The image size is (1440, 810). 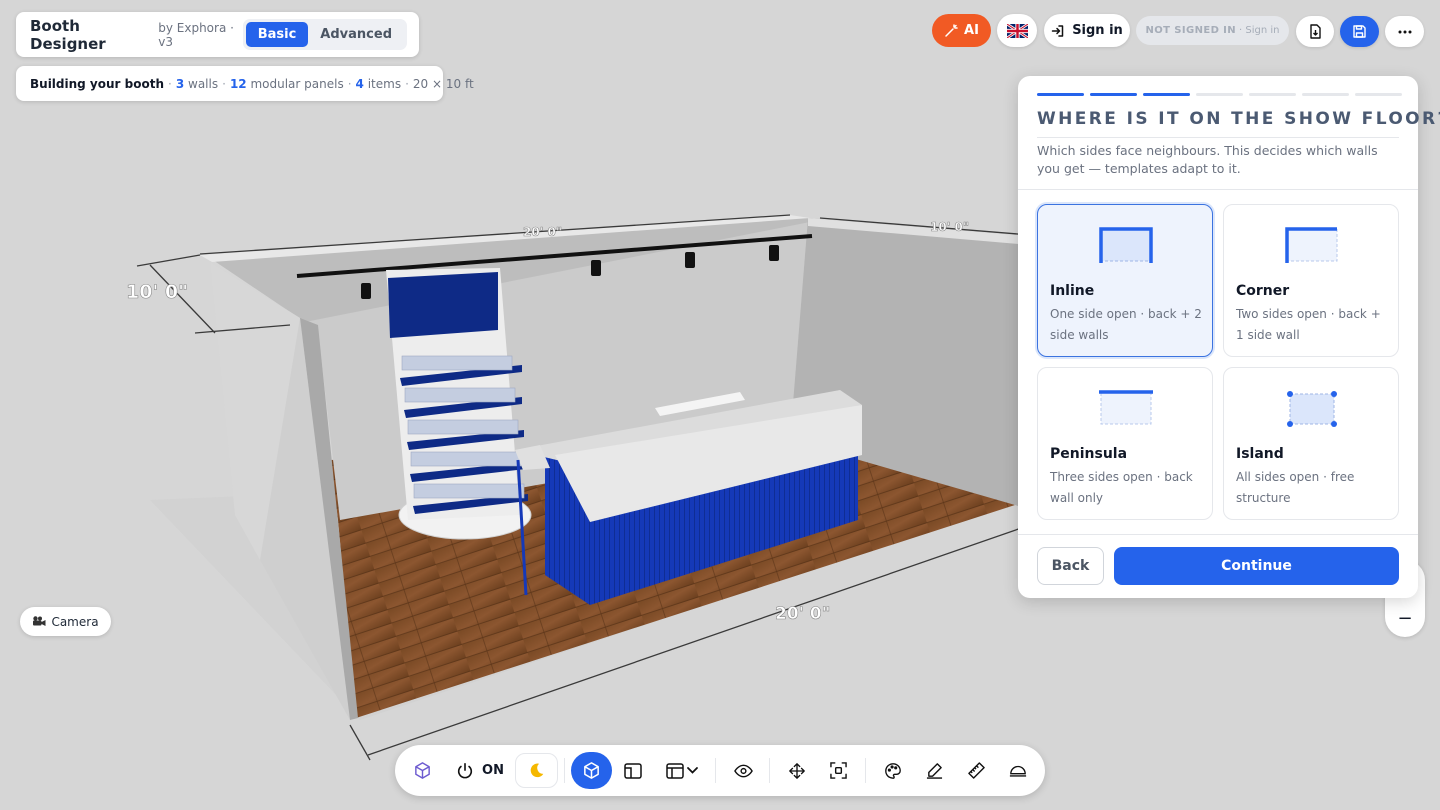 I want to click on dimension-height-label: 10' 0", so click(x=157, y=292).